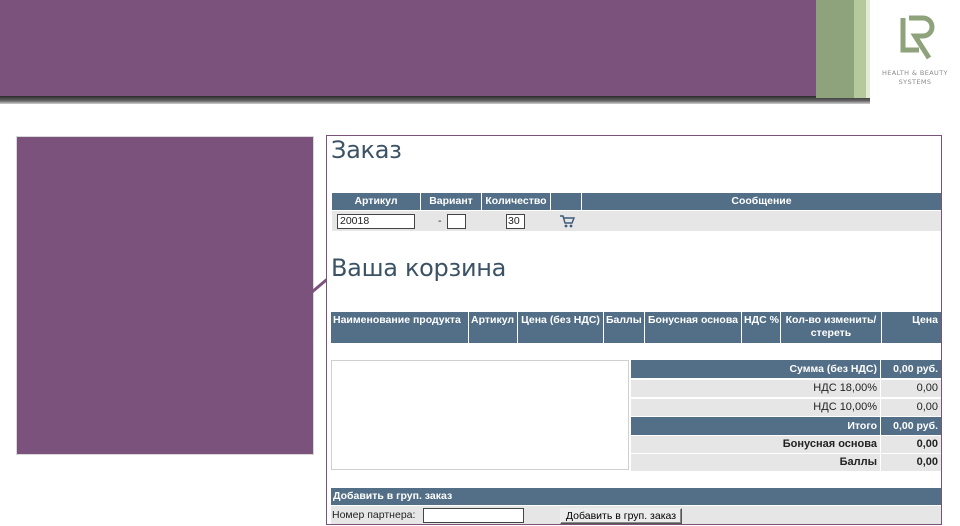 This screenshot has width=960, height=526. I want to click on column-header-quantity: Количество, so click(516, 201).